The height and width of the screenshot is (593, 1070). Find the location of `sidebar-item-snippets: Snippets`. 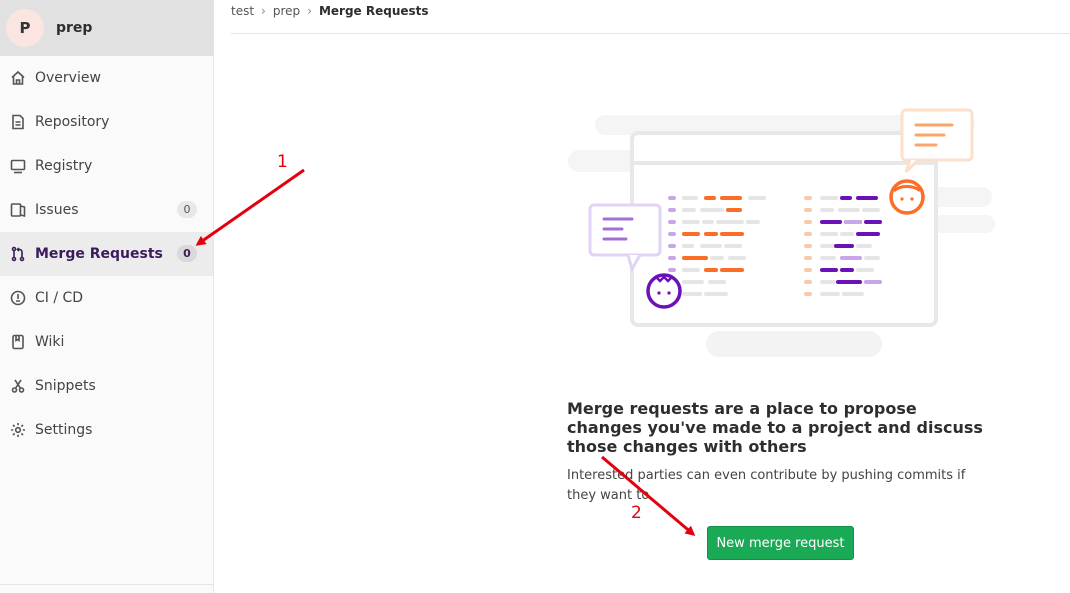

sidebar-item-snippets: Snippets is located at coordinates (106, 386).